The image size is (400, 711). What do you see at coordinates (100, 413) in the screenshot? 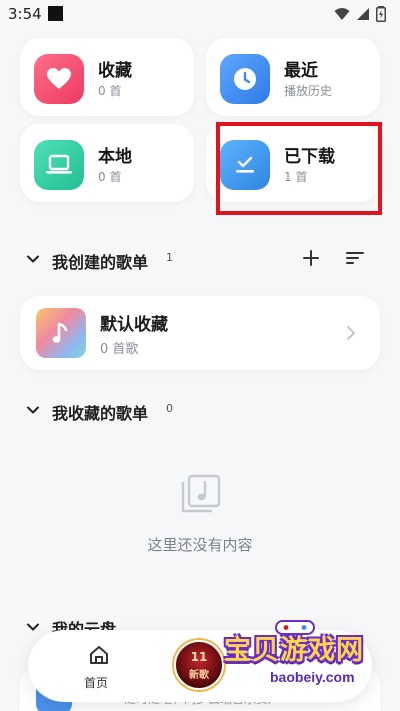
I see `collected-playlists-title: 我收藏的歌单` at bounding box center [100, 413].